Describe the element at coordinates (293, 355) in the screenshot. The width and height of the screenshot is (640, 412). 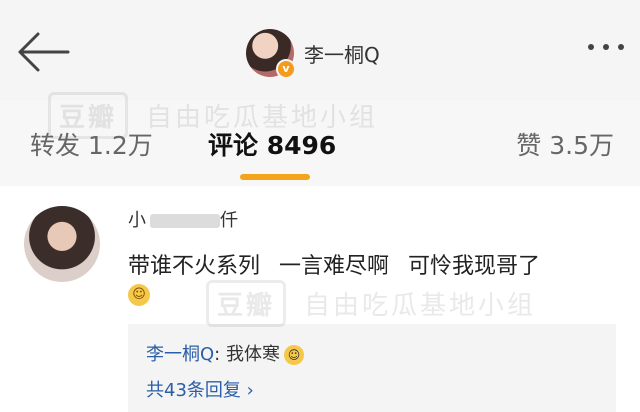
I see `sweat-emoji-icon: ☺` at that location.